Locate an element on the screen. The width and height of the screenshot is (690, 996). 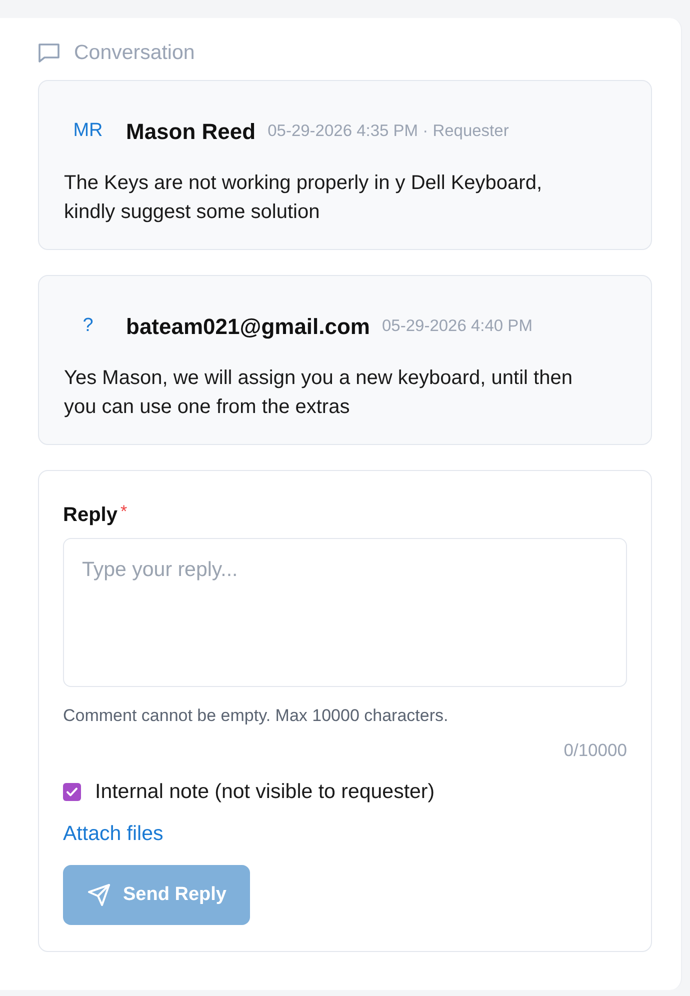
internal-note-checkbox is located at coordinates (72, 792).